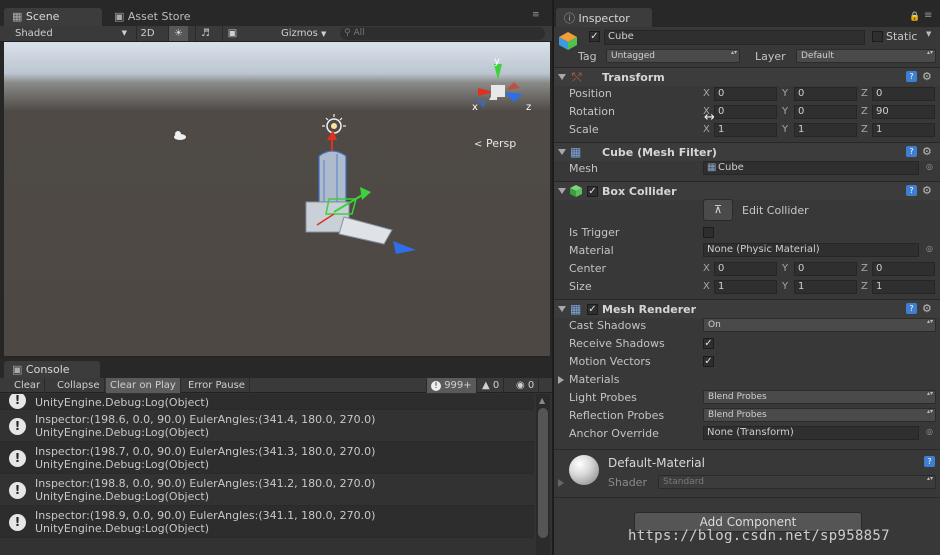  I want to click on shading-mode-dropdown: Shaded ▼, so click(72, 33).